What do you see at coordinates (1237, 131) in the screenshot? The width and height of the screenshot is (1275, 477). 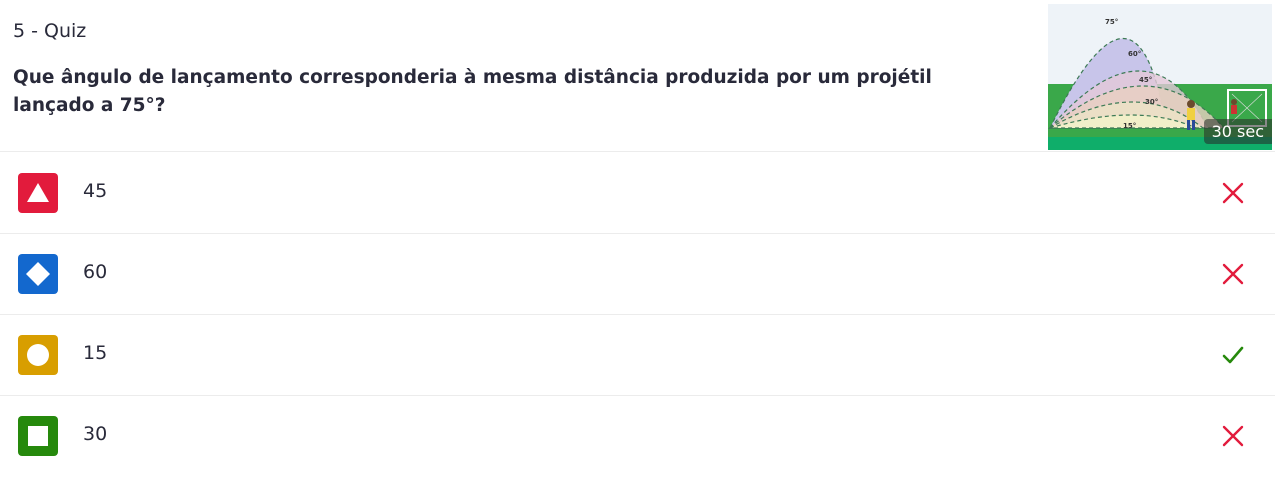 I see `time-limit-badge: 30 sec` at bounding box center [1237, 131].